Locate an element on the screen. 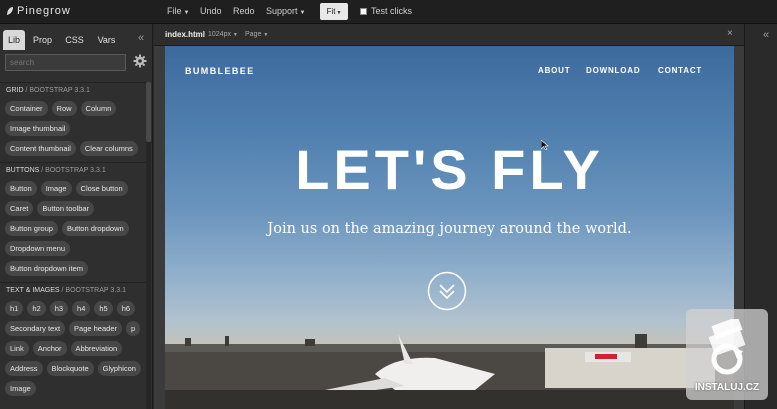  section-title: GRID is located at coordinates (15, 90).